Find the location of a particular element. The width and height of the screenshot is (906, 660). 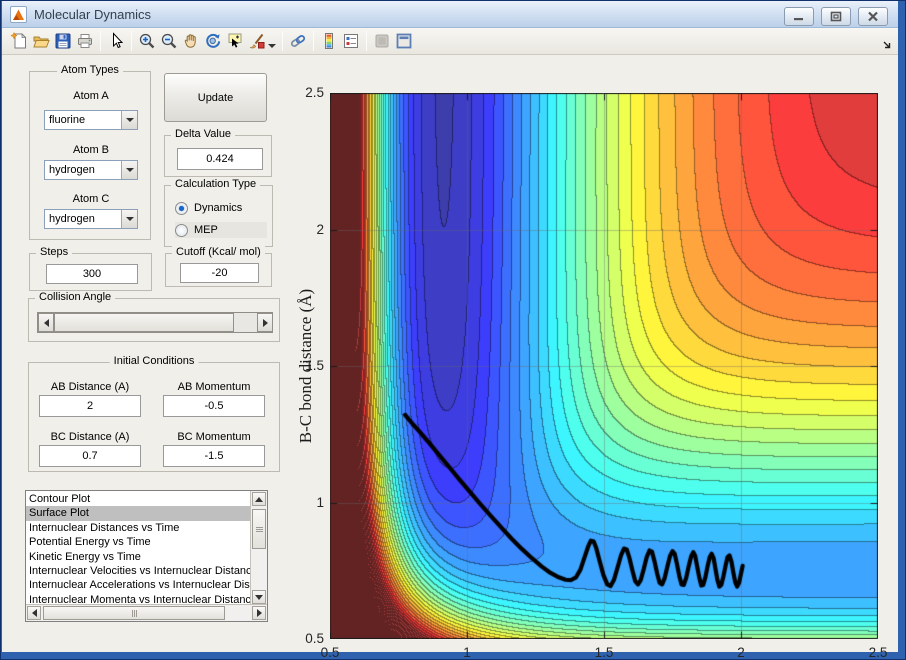

matlab-app-icon is located at coordinates (18, 14).